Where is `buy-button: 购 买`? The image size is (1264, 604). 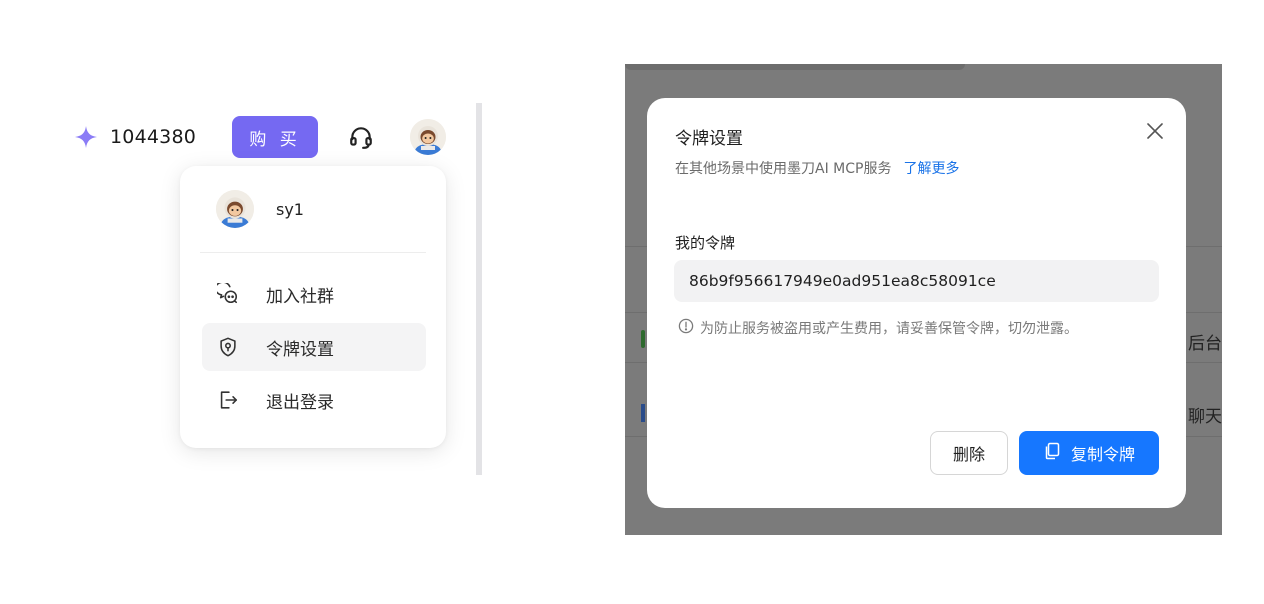
buy-button: 购 买 is located at coordinates (275, 137).